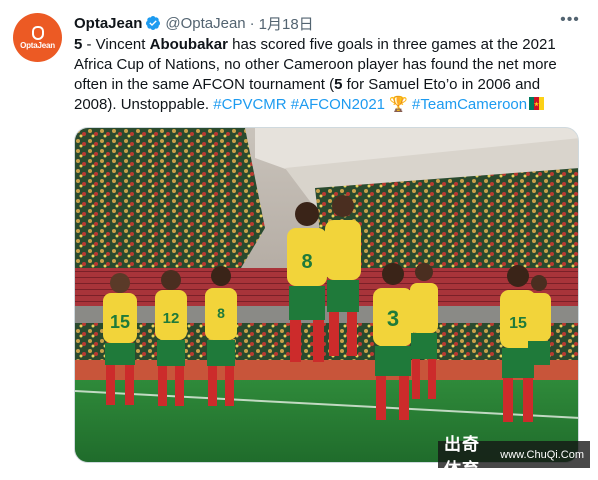  What do you see at coordinates (37, 45) in the screenshot?
I see `avatar-brand-text: OptaJean` at bounding box center [37, 45].